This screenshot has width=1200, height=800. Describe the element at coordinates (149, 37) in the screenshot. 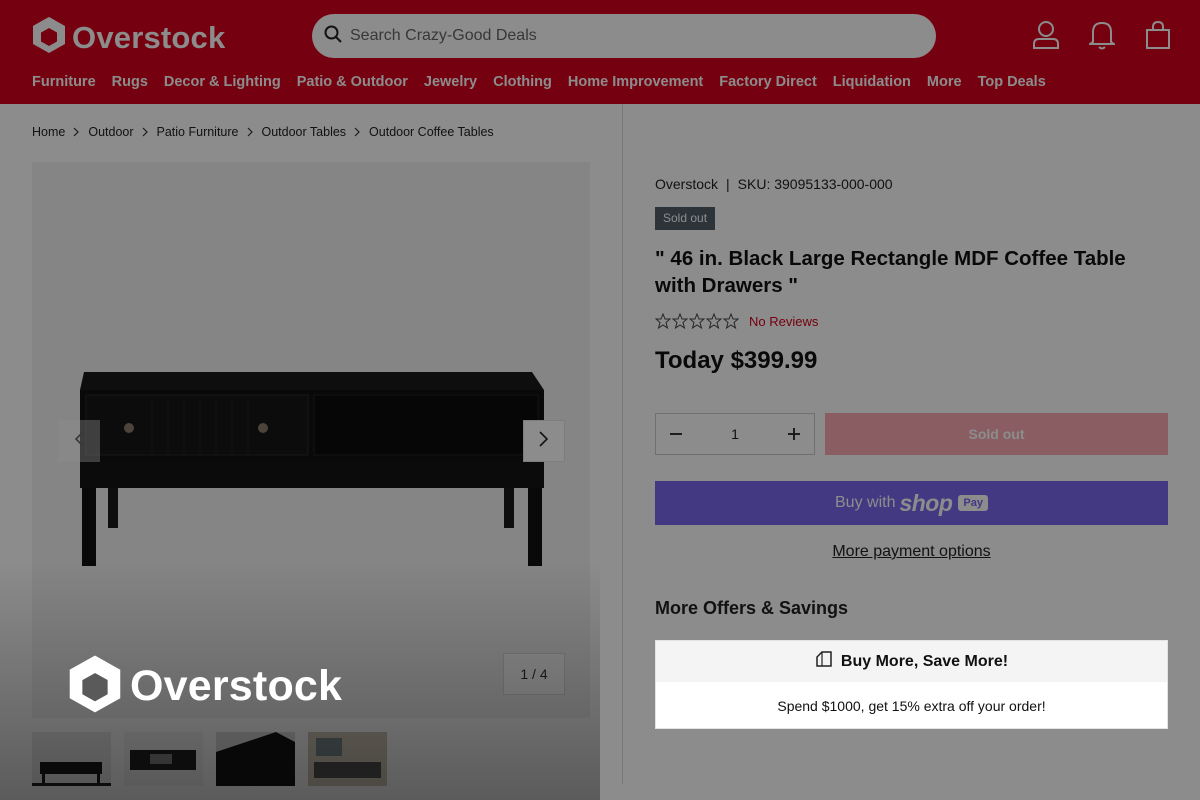

I see `logo-text: Overstock` at that location.